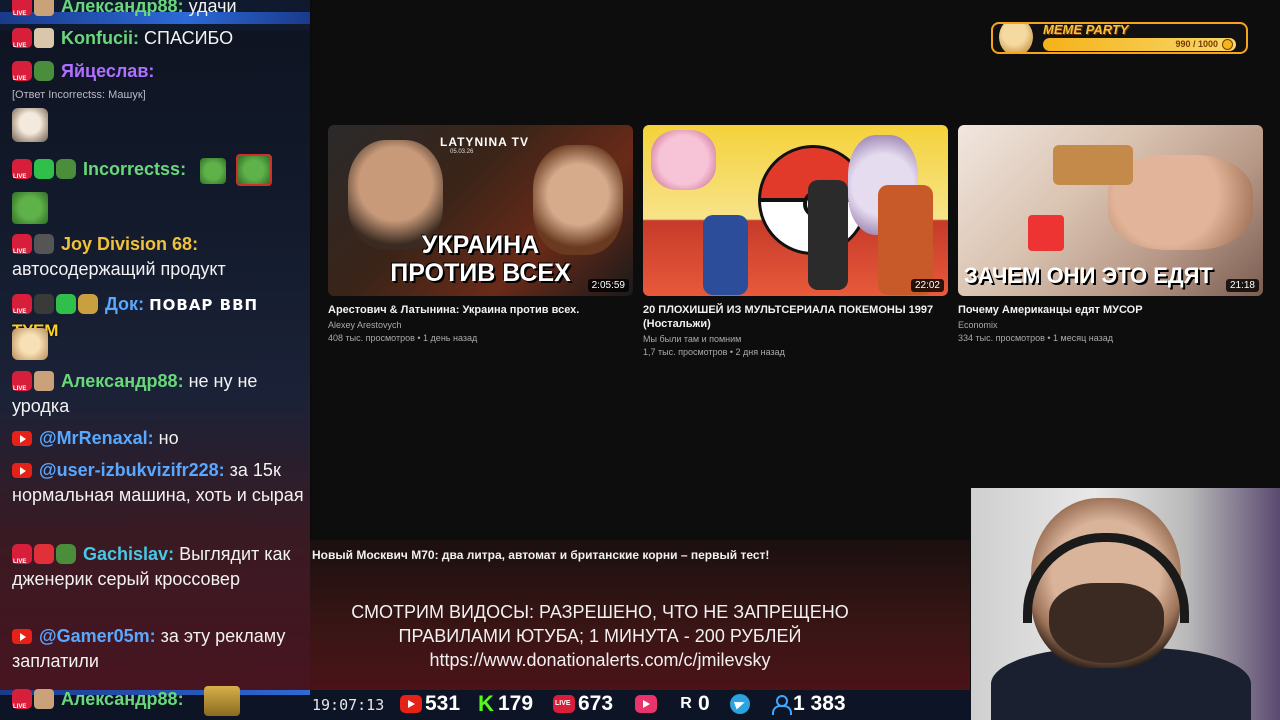 The height and width of the screenshot is (720, 1280). Describe the element at coordinates (158, 317) in the screenshot. I see `chat-message: Док: ПОВАР ВВП ТУЕМ` at that location.